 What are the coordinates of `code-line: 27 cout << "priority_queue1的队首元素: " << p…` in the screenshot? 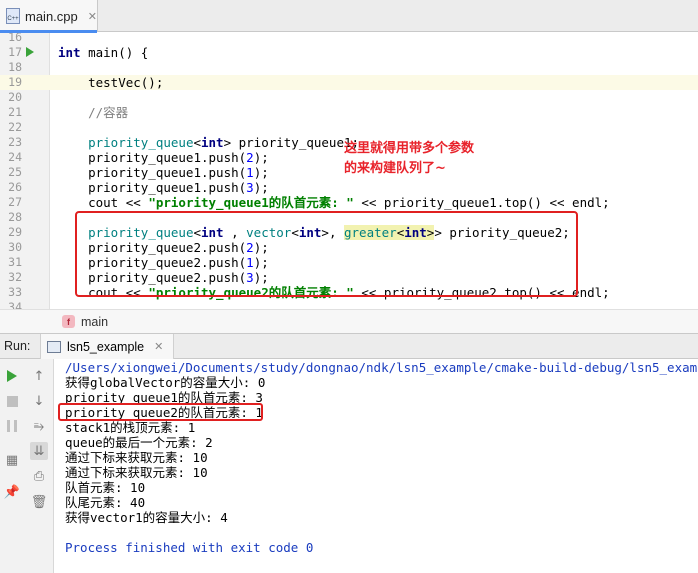 It's located at (349, 202).